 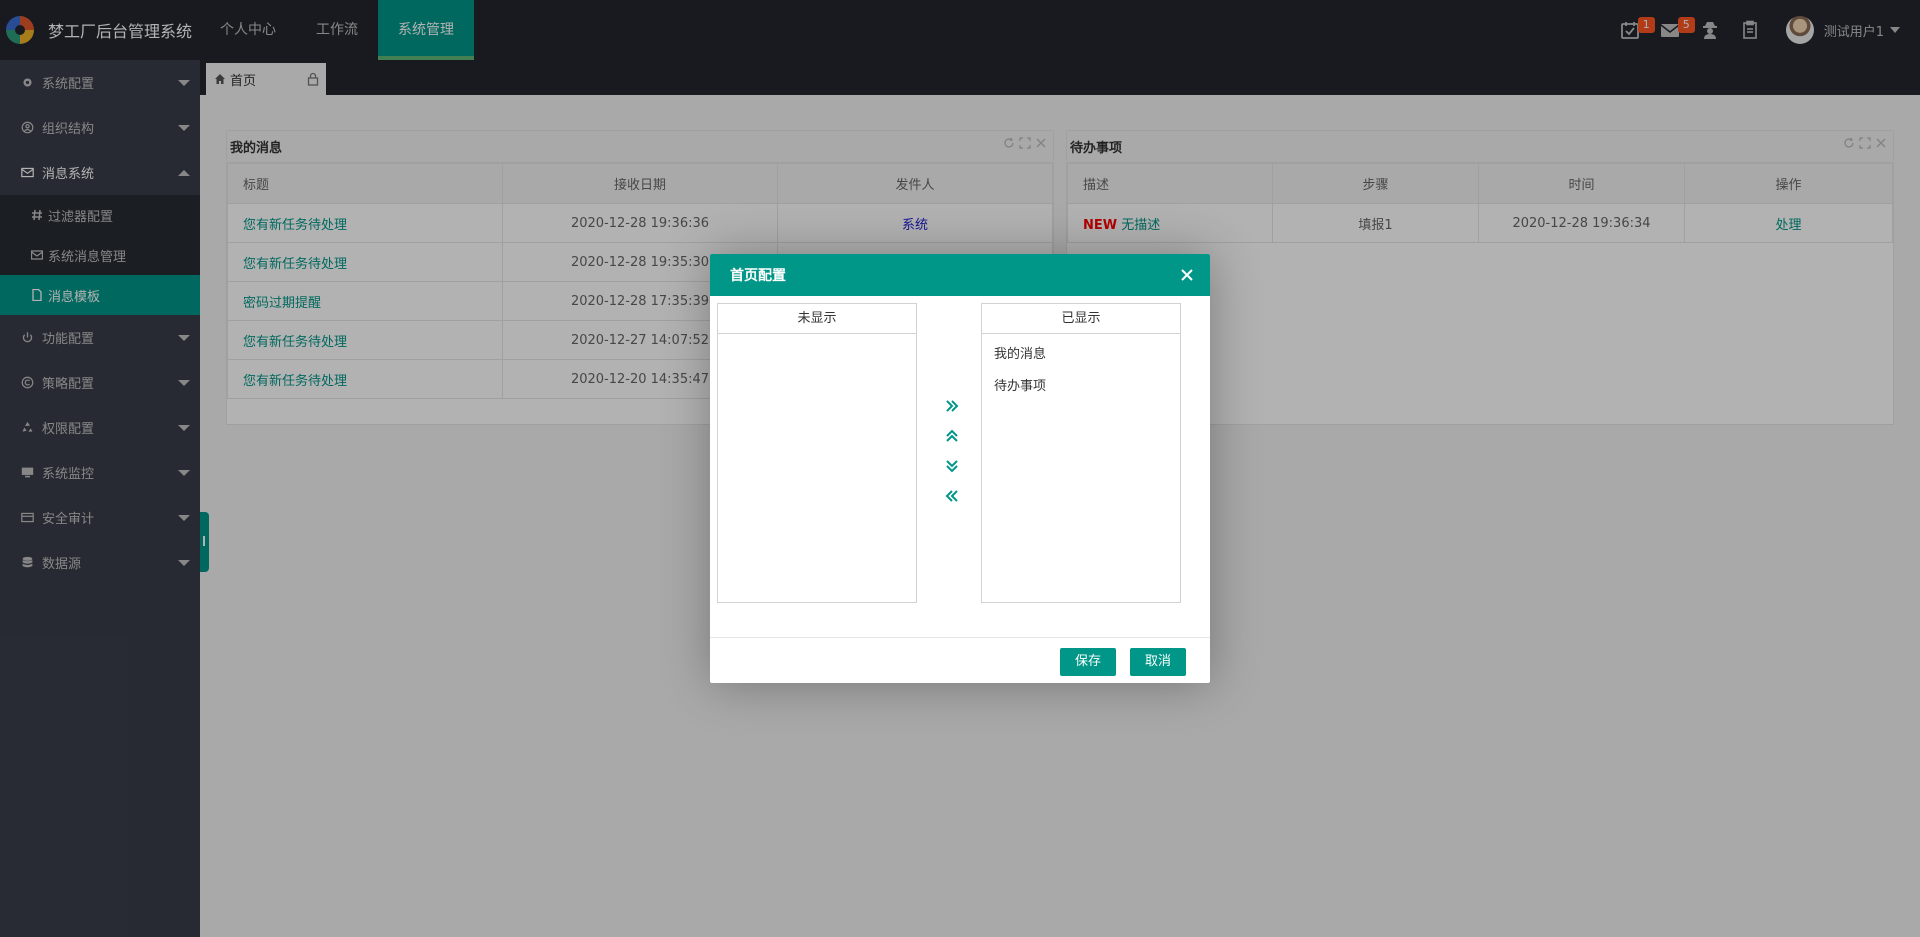 What do you see at coordinates (952, 451) in the screenshot?
I see `transfer-buttons` at bounding box center [952, 451].